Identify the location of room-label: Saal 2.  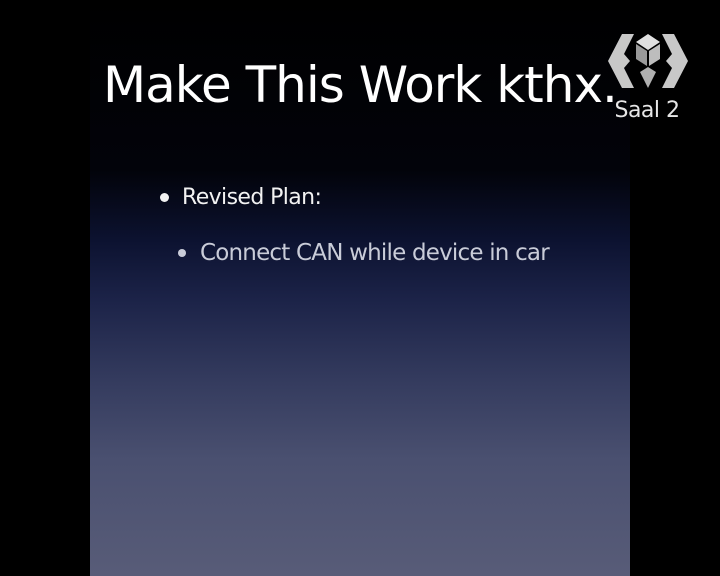
(647, 110).